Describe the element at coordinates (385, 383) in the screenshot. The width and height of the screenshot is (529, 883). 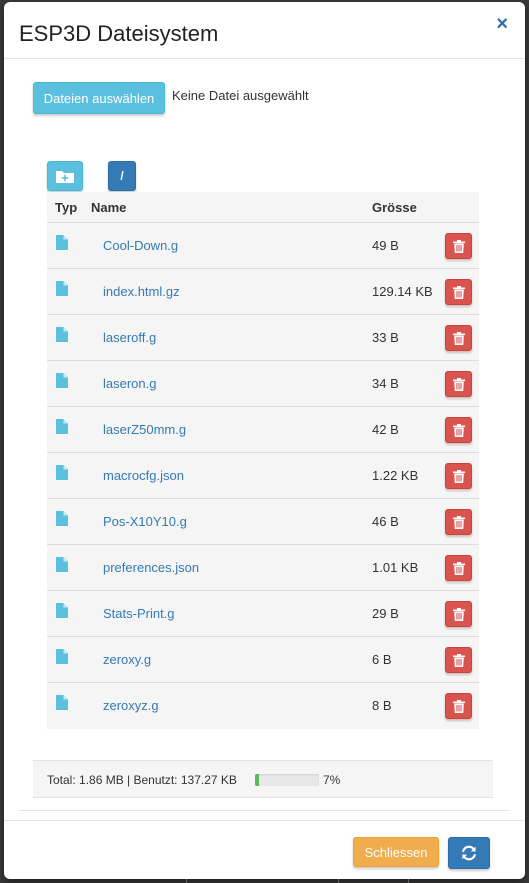
I see `file-size: 34 B` at that location.